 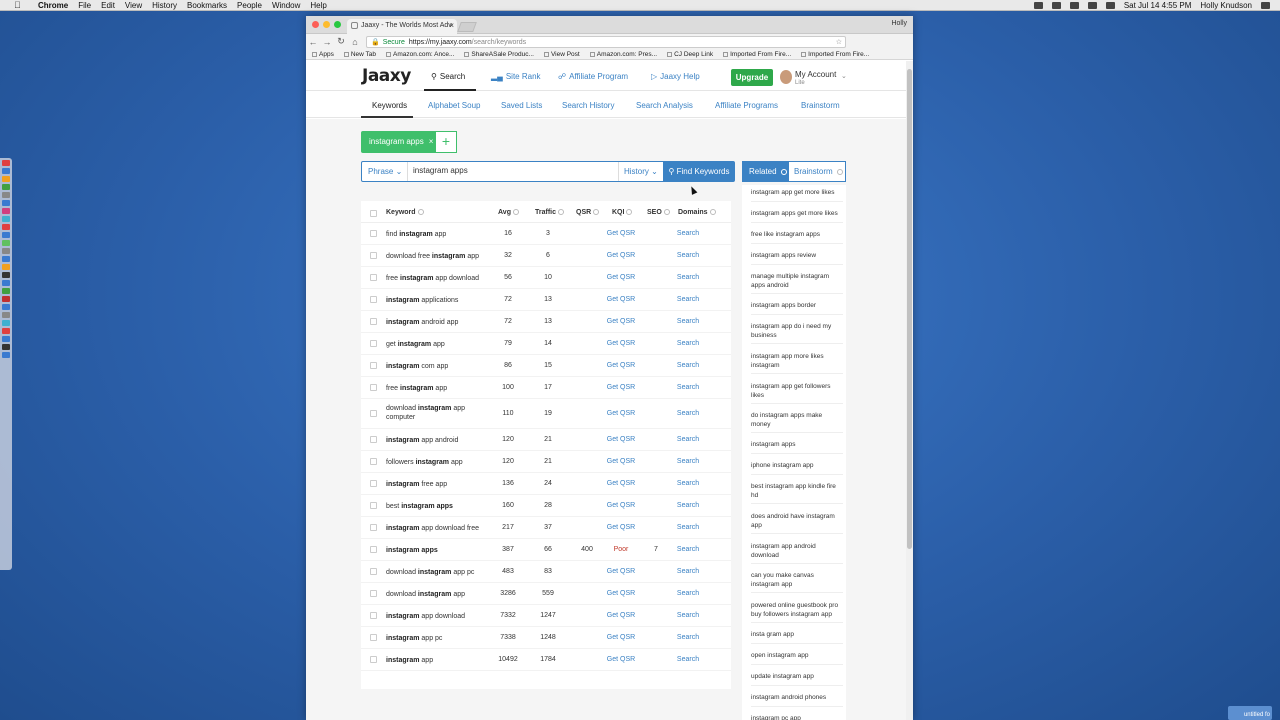 I want to click on search-icon, so click(x=1265, y=5).